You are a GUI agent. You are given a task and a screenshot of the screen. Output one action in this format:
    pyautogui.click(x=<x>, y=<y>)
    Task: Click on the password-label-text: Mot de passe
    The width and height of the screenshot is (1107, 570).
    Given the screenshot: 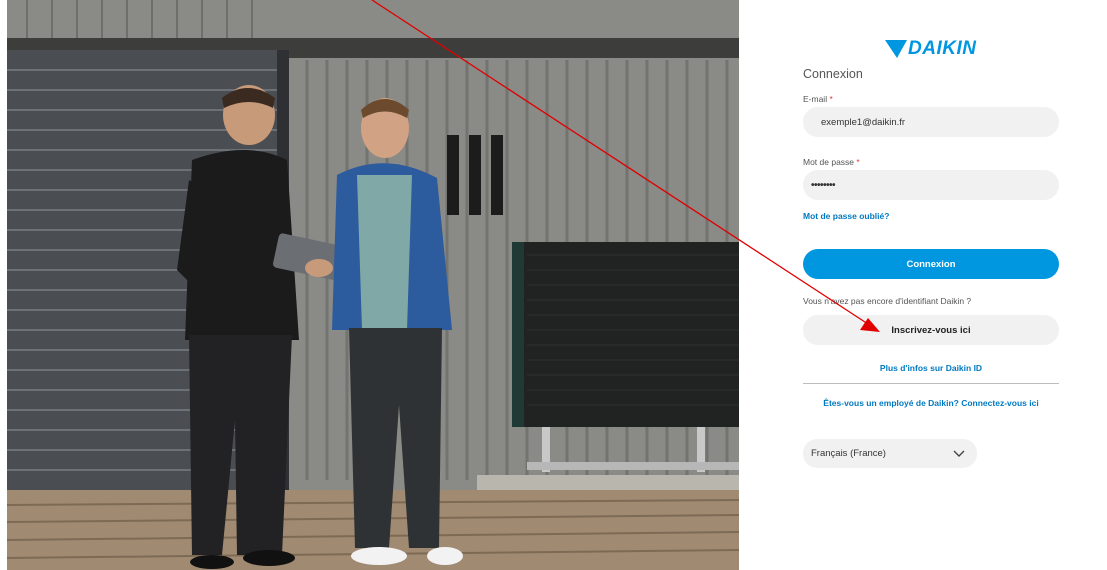 What is the action you would take?
    pyautogui.click(x=829, y=162)
    